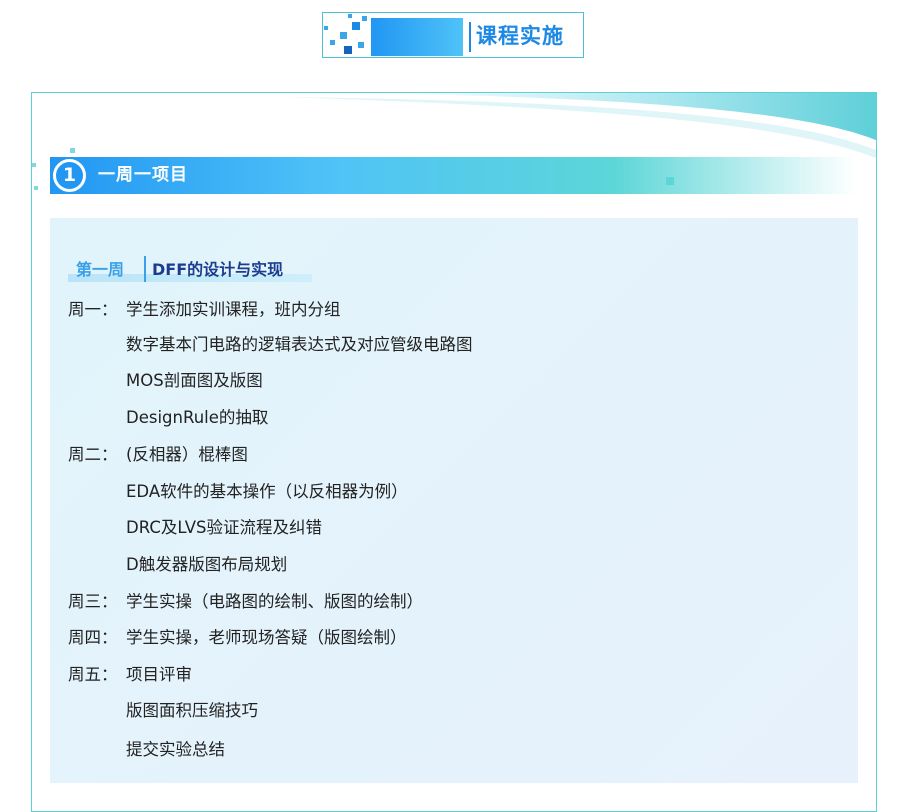 The height and width of the screenshot is (812, 906). Describe the element at coordinates (100, 269) in the screenshot. I see `week-label: 第一周` at that location.